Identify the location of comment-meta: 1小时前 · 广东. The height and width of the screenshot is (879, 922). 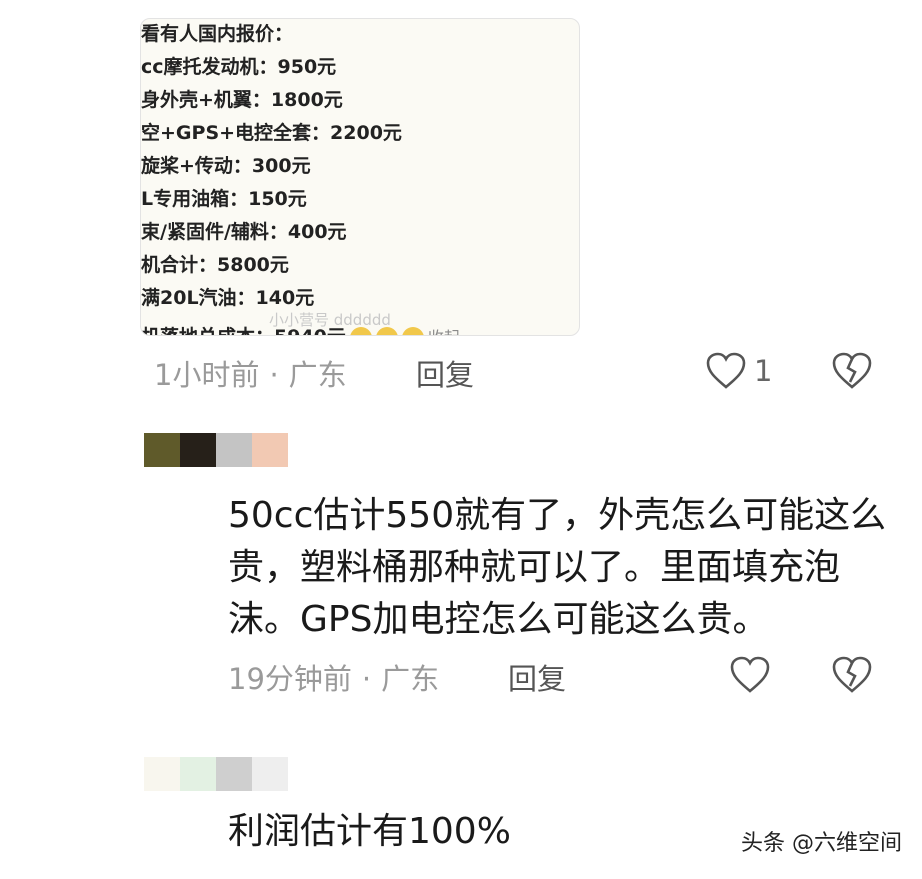
(250, 373).